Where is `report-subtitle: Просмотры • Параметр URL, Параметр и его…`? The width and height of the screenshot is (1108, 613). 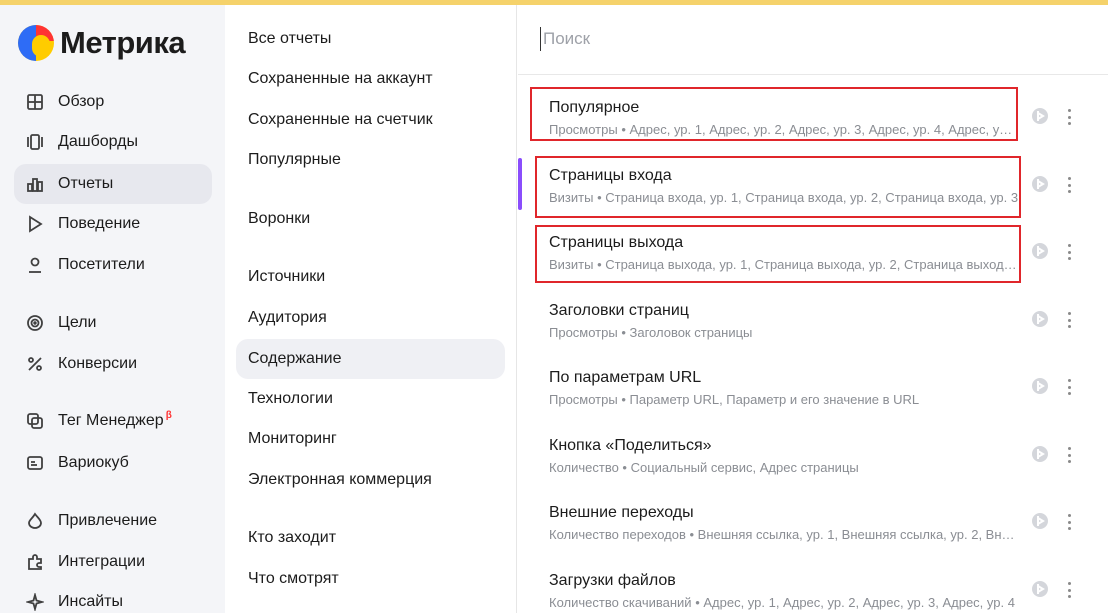 report-subtitle: Просмотры • Параметр URL, Параметр и его… is located at coordinates (734, 399).